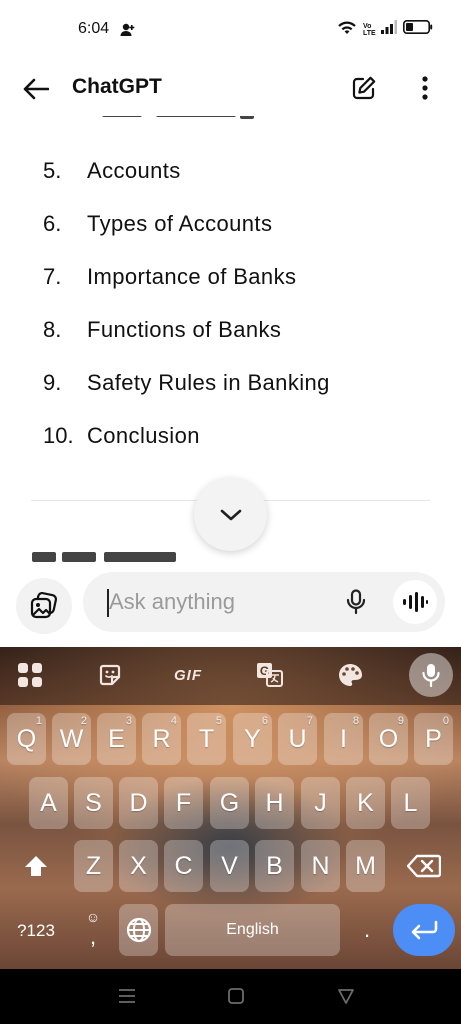 The image size is (461, 1024). What do you see at coordinates (138, 803) in the screenshot?
I see `key-d: D` at bounding box center [138, 803].